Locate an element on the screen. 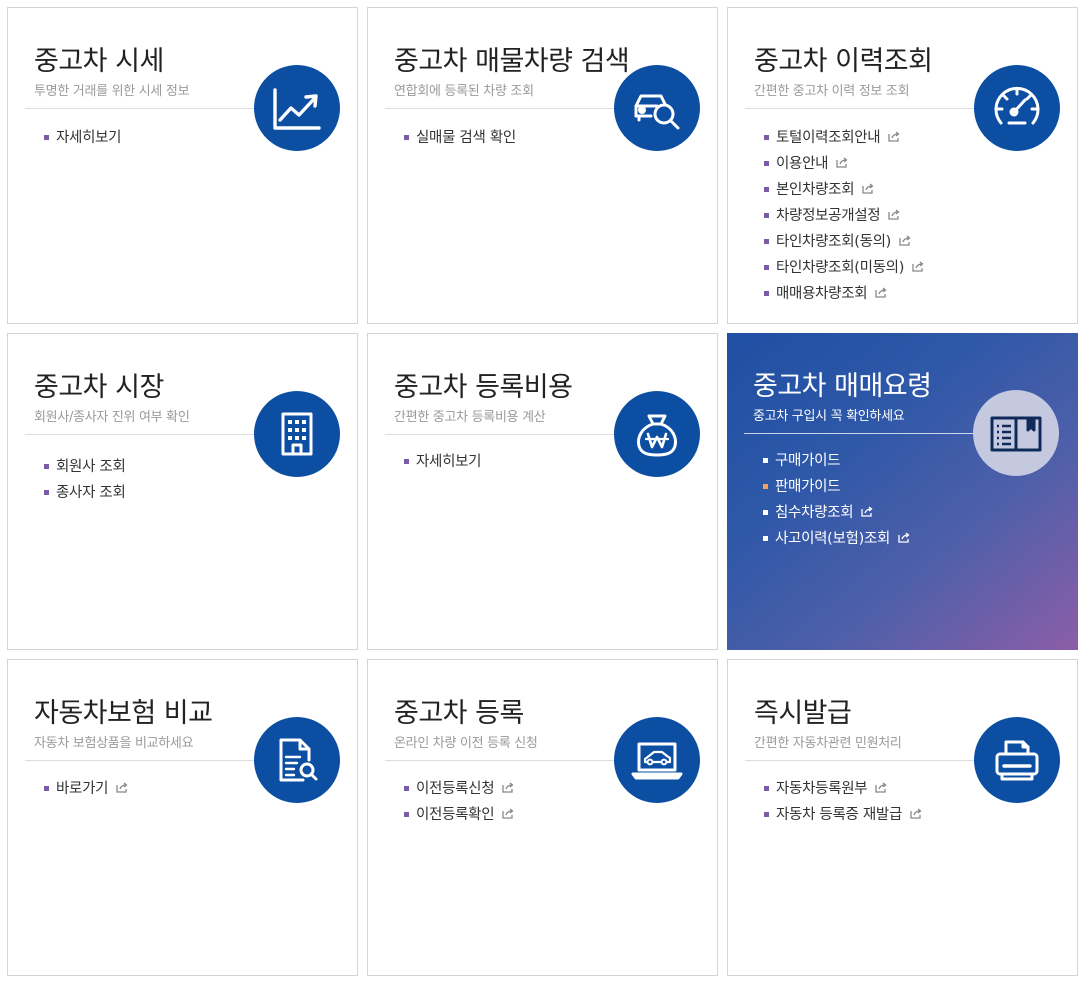 The height and width of the screenshot is (981, 1085). card-subtitle: 자동차 보험상품을 비교하세요 is located at coordinates (114, 743).